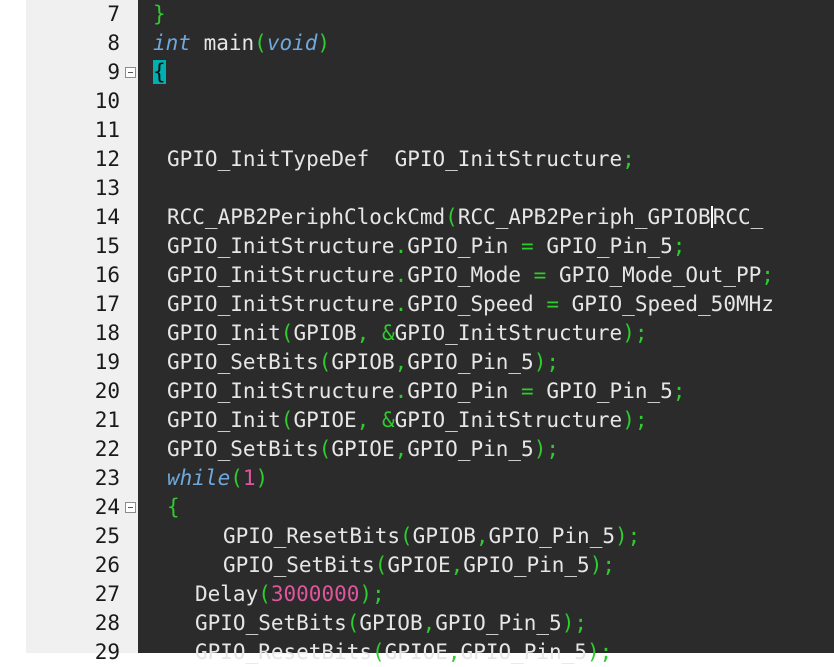 The image size is (834, 667). I want to click on identifier: GPIO_Pin, so click(464, 246).